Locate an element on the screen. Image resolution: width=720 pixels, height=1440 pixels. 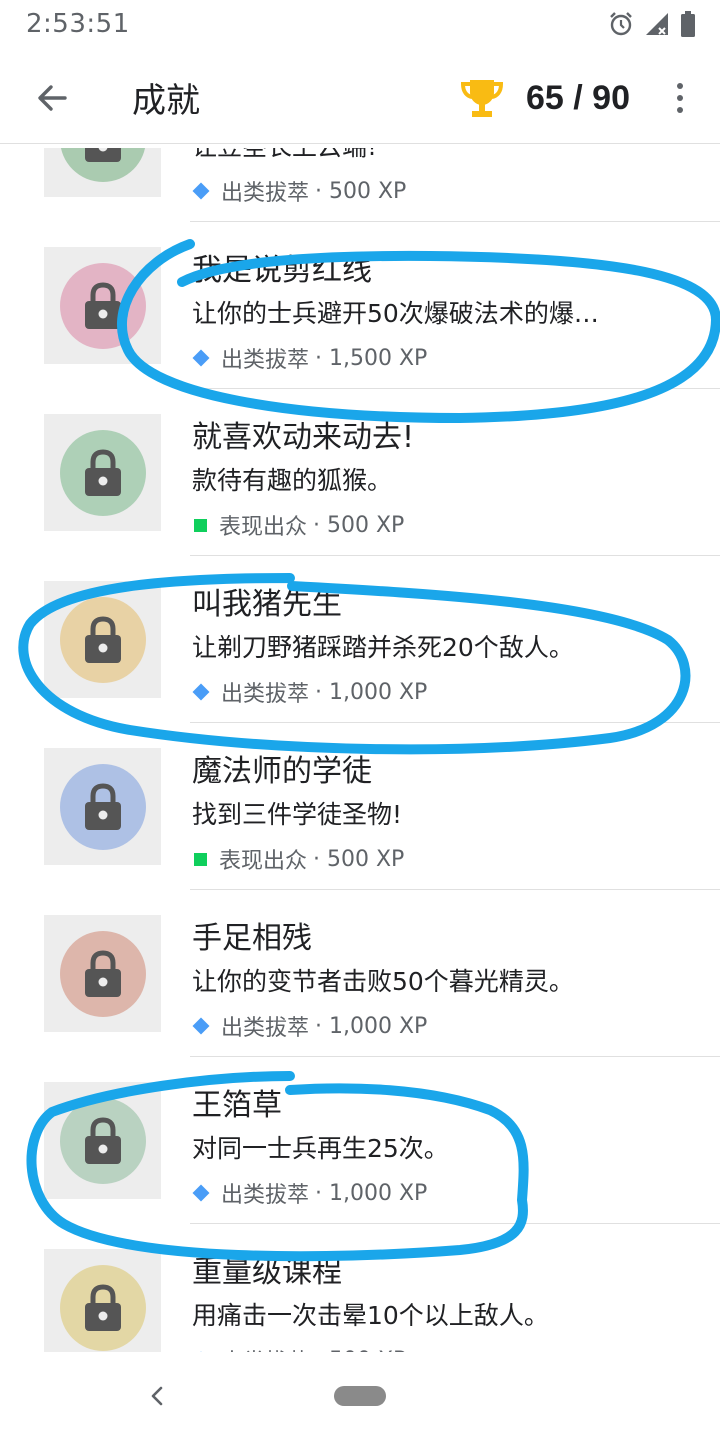
achievement-description: 让你的变节者击败50个暮光精灵。 is located at coordinates (383, 981).